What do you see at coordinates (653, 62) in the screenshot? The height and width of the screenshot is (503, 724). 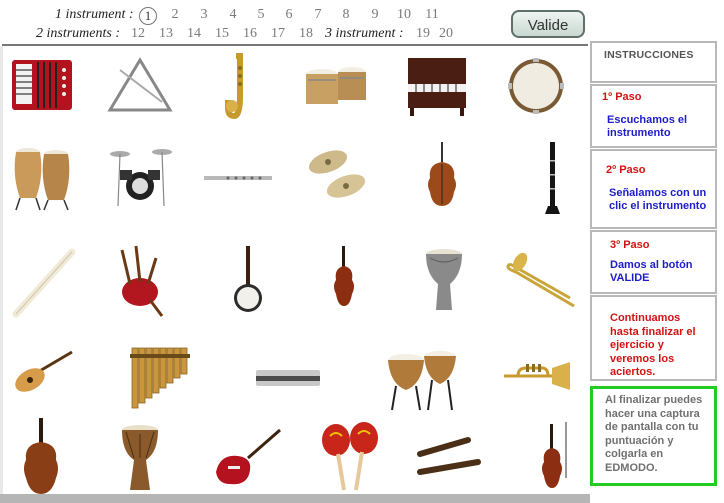 I see `instructions-header: INSTRUCCIONES` at bounding box center [653, 62].